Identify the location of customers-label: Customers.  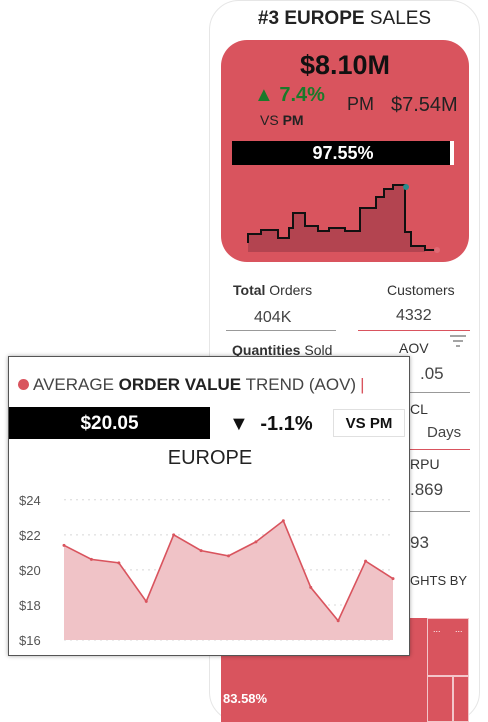
(421, 290).